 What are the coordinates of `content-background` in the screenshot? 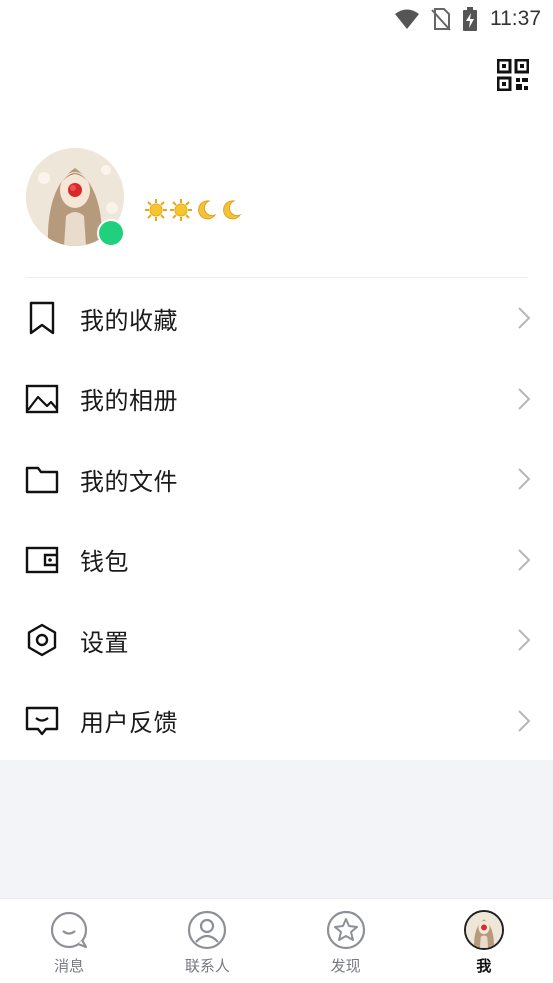 It's located at (276, 829).